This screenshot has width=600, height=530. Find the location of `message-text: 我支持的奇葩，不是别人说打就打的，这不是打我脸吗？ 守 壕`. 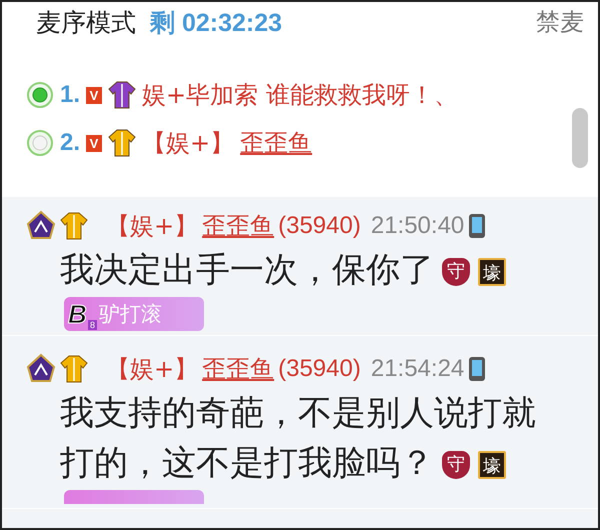

message-text: 我支持的奇葩，不是别人说打就打的，这不是打我脸吗？ 守 壕 is located at coordinates (298, 438).